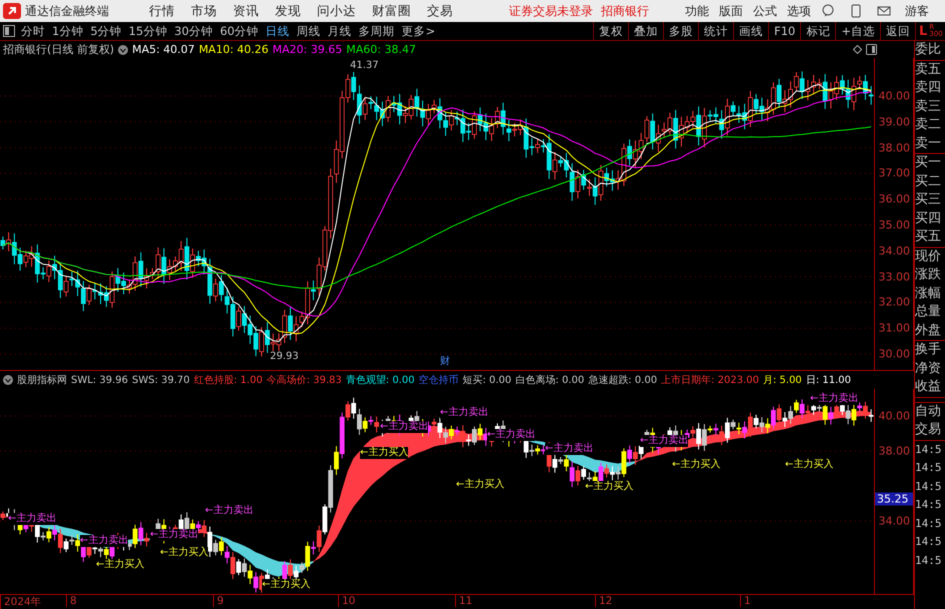 The height and width of the screenshot is (609, 945). Describe the element at coordinates (894, 173) in the screenshot. I see `axis-tick-label: 37.00` at that location.